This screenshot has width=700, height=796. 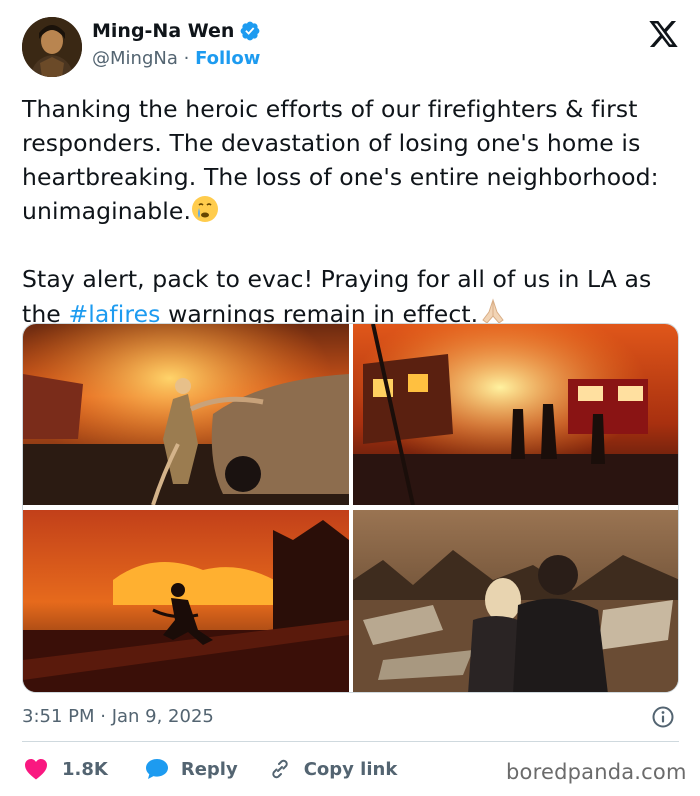 I want to click on author-name-row: Ming-Na Wen, so click(x=176, y=31).